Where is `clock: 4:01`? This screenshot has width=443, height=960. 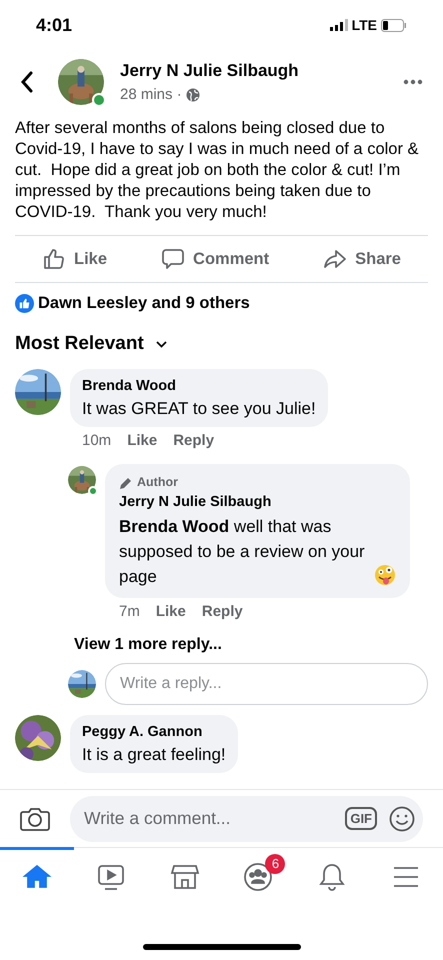 clock: 4:01 is located at coordinates (54, 25).